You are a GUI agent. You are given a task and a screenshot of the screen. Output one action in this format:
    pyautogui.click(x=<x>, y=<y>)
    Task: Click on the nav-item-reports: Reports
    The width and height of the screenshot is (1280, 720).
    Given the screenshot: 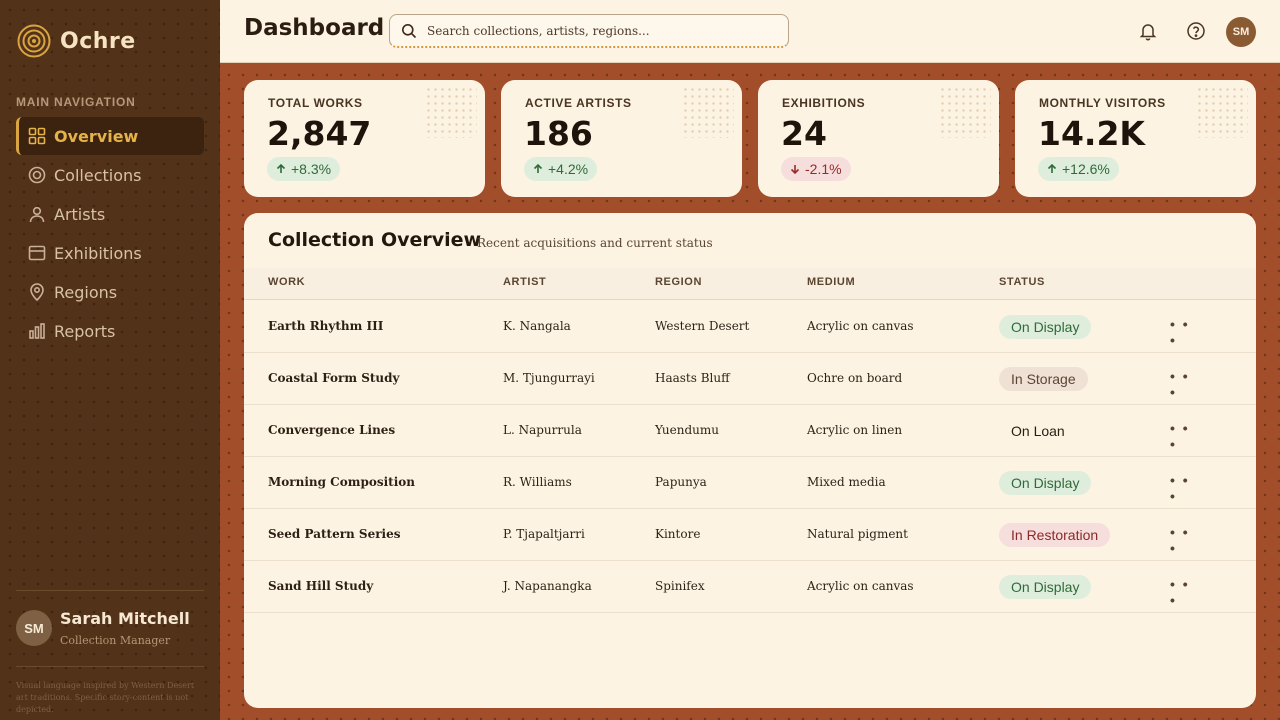 What is the action you would take?
    pyautogui.click(x=110, y=331)
    